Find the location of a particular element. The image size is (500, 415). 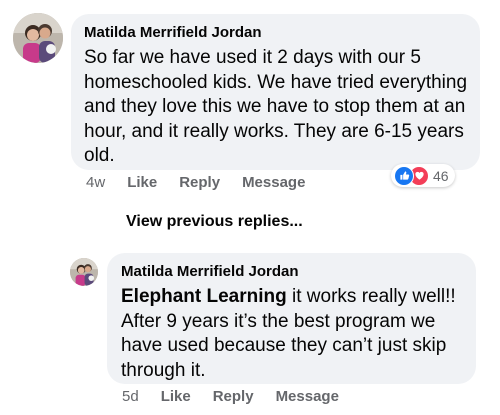

reply-timestamp: 5d is located at coordinates (130, 396).